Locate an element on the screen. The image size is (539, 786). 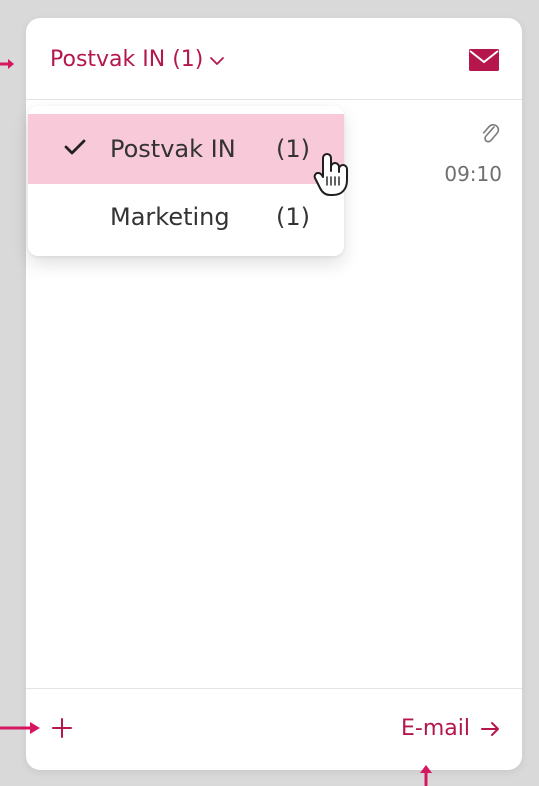
folder-dropdown-toggle: Postvak IN (1) is located at coordinates (137, 60).